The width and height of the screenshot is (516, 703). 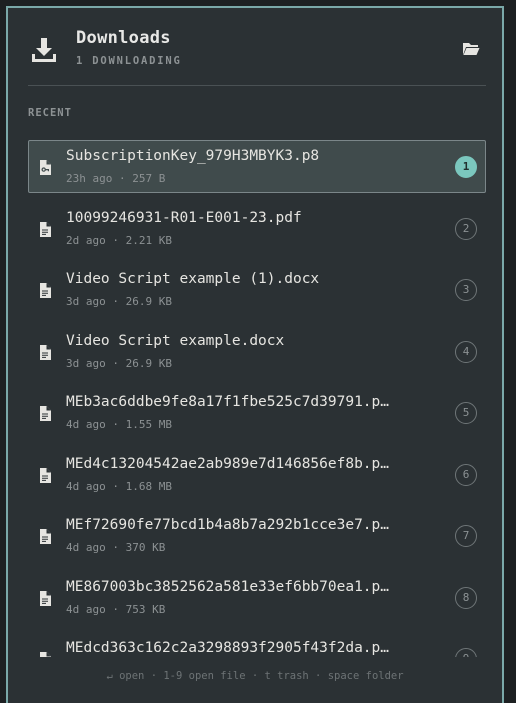 I want to click on download-item: MEdcd363c162c2a3298893f2905f43f2da.p… 9, so click(x=257, y=644).